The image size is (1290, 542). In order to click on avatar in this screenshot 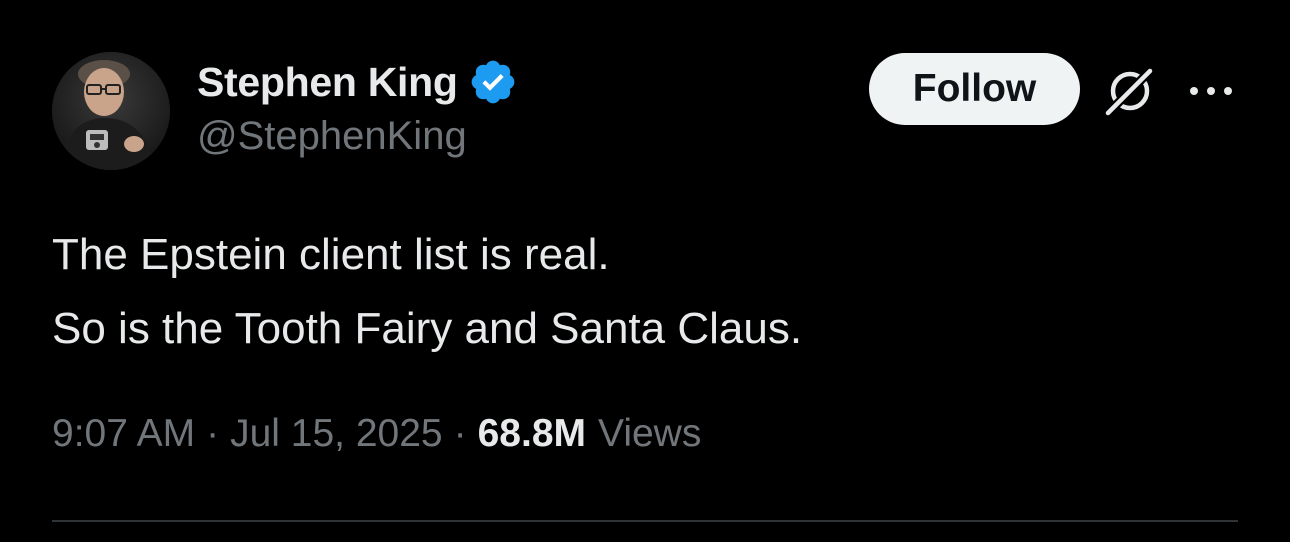, I will do `click(111, 111)`.